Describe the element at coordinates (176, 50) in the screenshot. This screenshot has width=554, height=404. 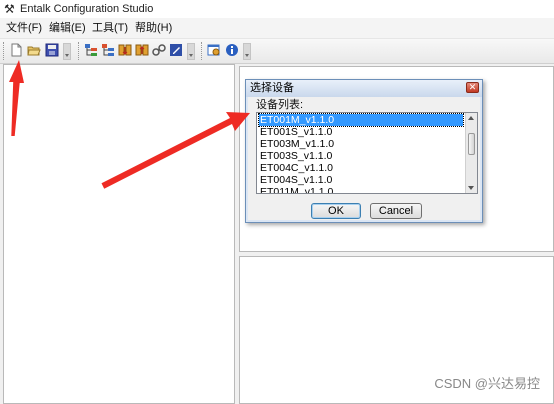
I see `edit-icon` at that location.